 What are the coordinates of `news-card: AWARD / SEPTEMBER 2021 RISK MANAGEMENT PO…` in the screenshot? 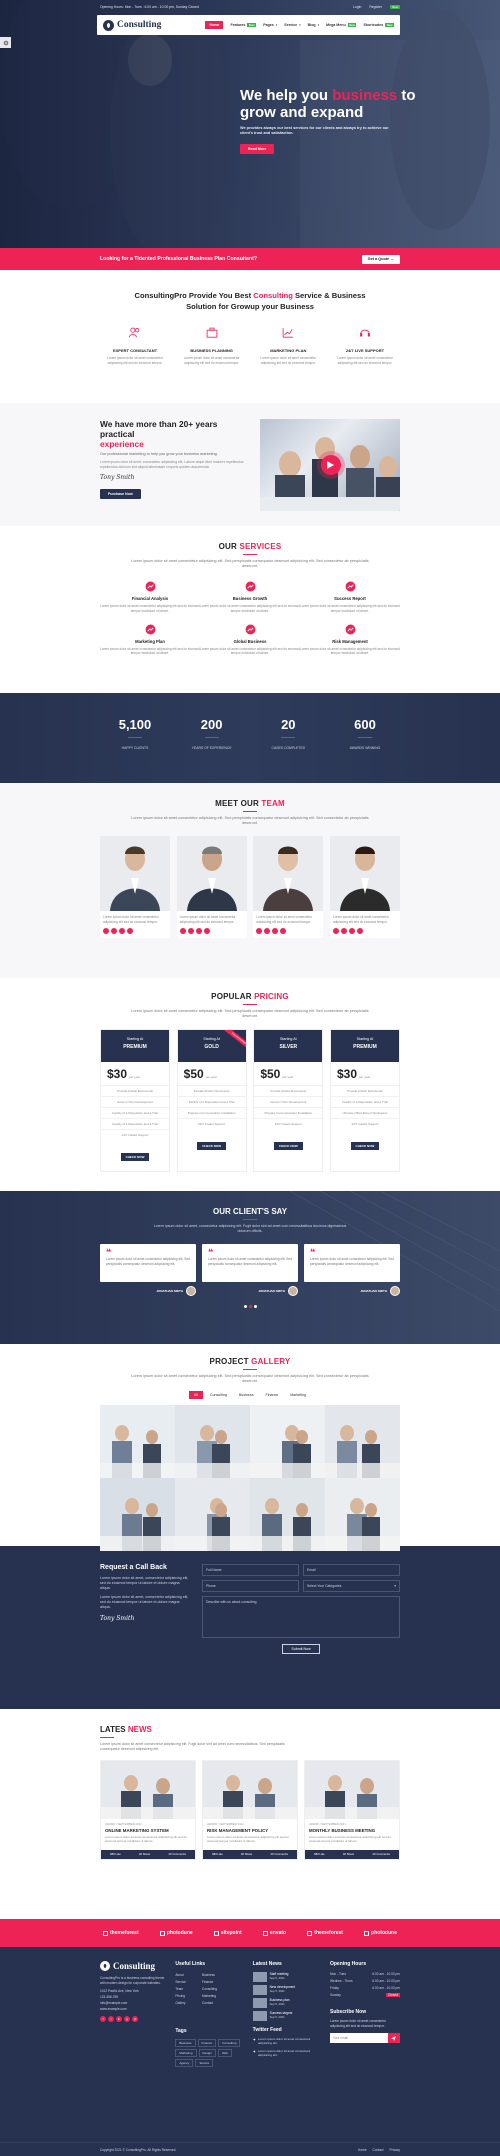 It's located at (250, 1810).